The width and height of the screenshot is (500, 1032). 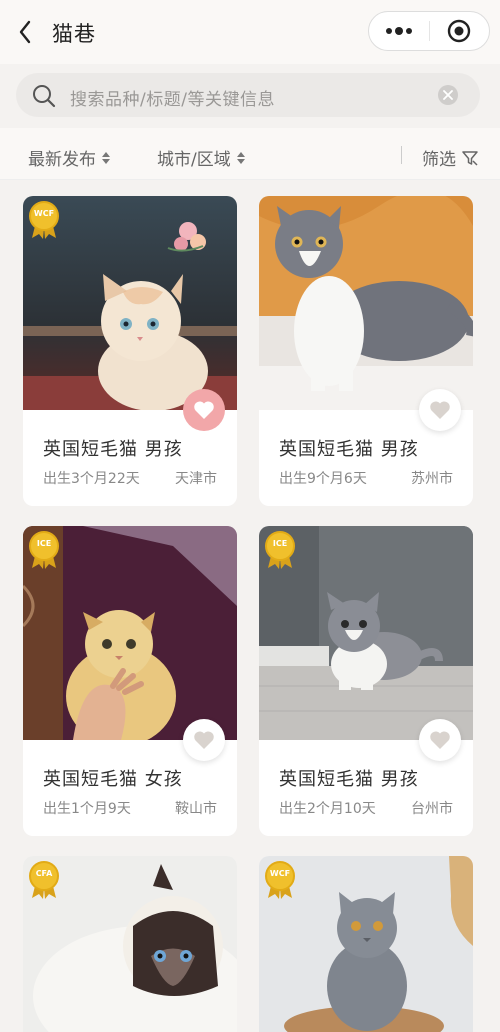 What do you see at coordinates (250, 154) in the screenshot?
I see `filter-bar: 最新发布 城市/区域 筛选` at bounding box center [250, 154].